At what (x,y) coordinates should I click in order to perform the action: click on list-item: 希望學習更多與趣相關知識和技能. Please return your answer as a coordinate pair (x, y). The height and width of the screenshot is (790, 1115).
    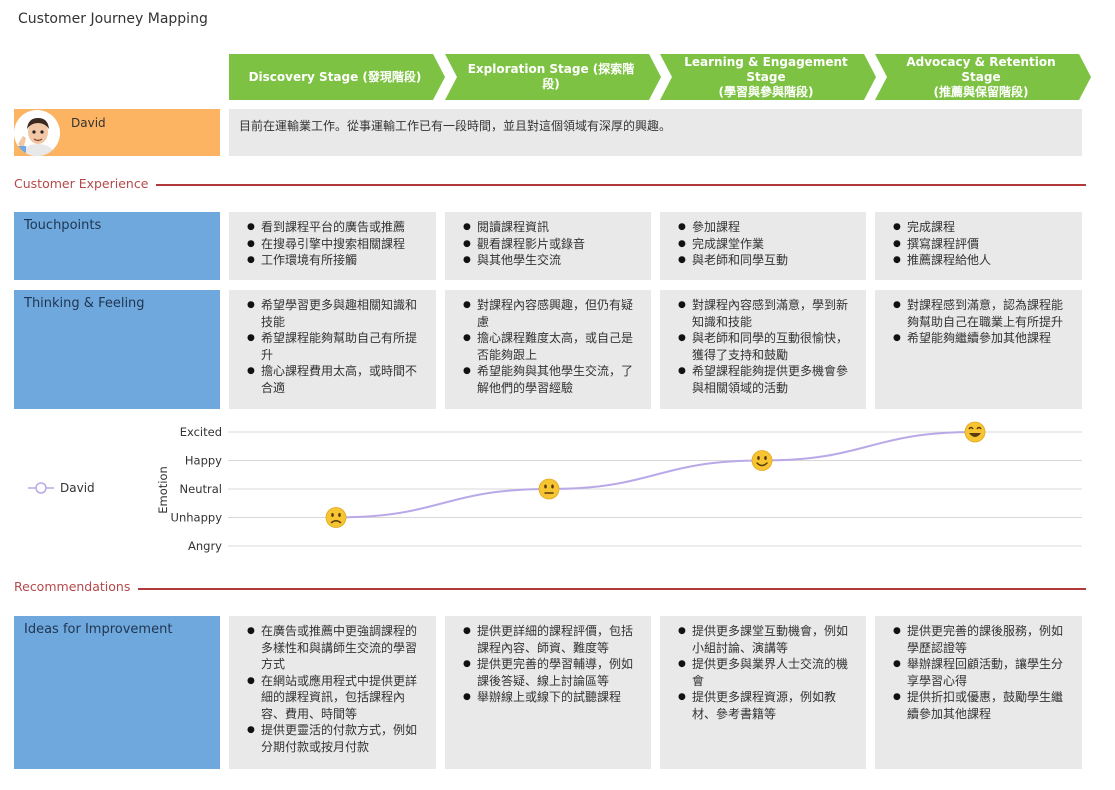
    Looking at the image, I should click on (333, 313).